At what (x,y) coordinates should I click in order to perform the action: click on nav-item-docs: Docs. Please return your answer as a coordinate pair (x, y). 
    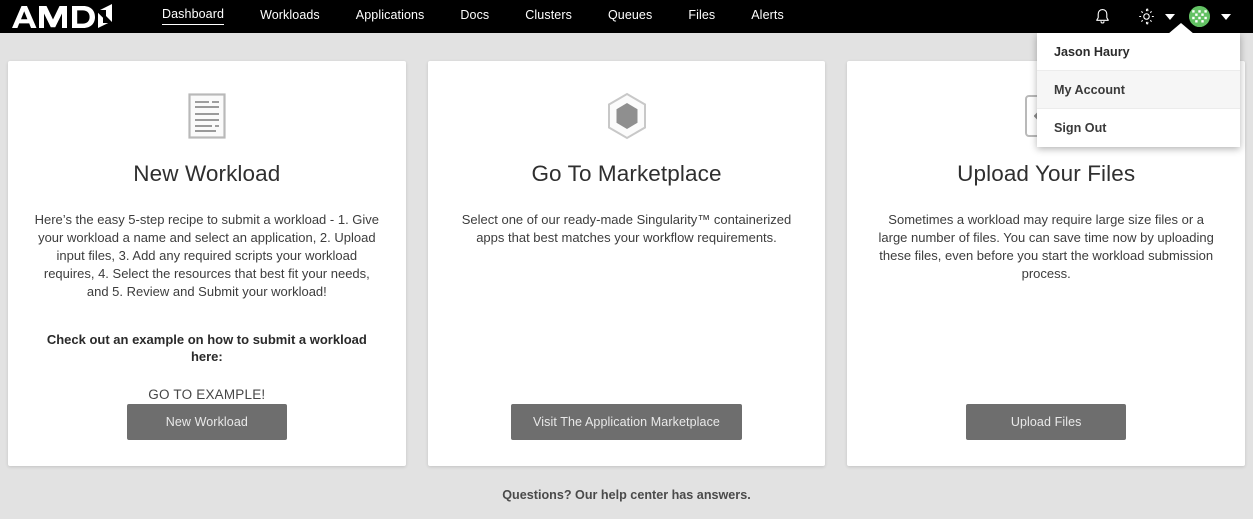
    Looking at the image, I should click on (474, 16).